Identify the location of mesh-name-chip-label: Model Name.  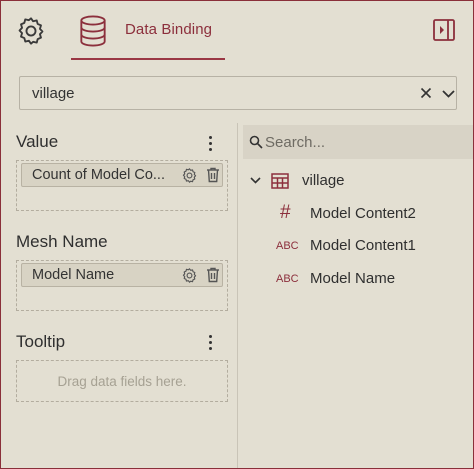
(73, 275).